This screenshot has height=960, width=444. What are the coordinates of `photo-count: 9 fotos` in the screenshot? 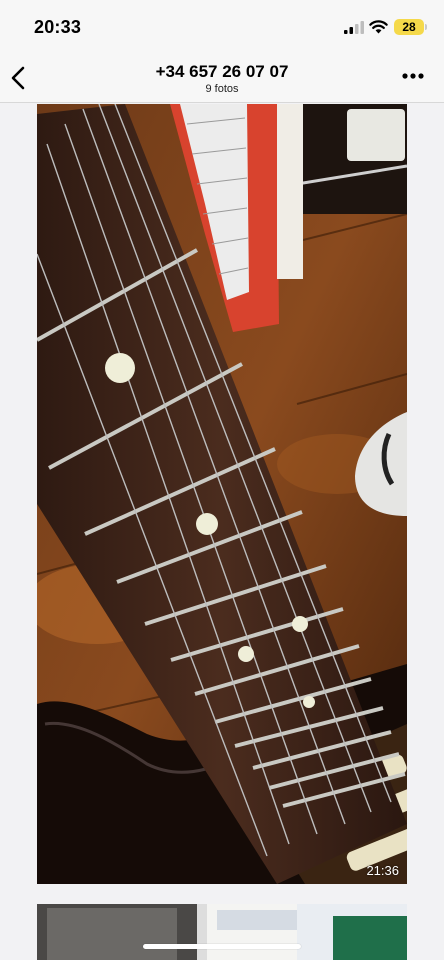 It's located at (222, 89).